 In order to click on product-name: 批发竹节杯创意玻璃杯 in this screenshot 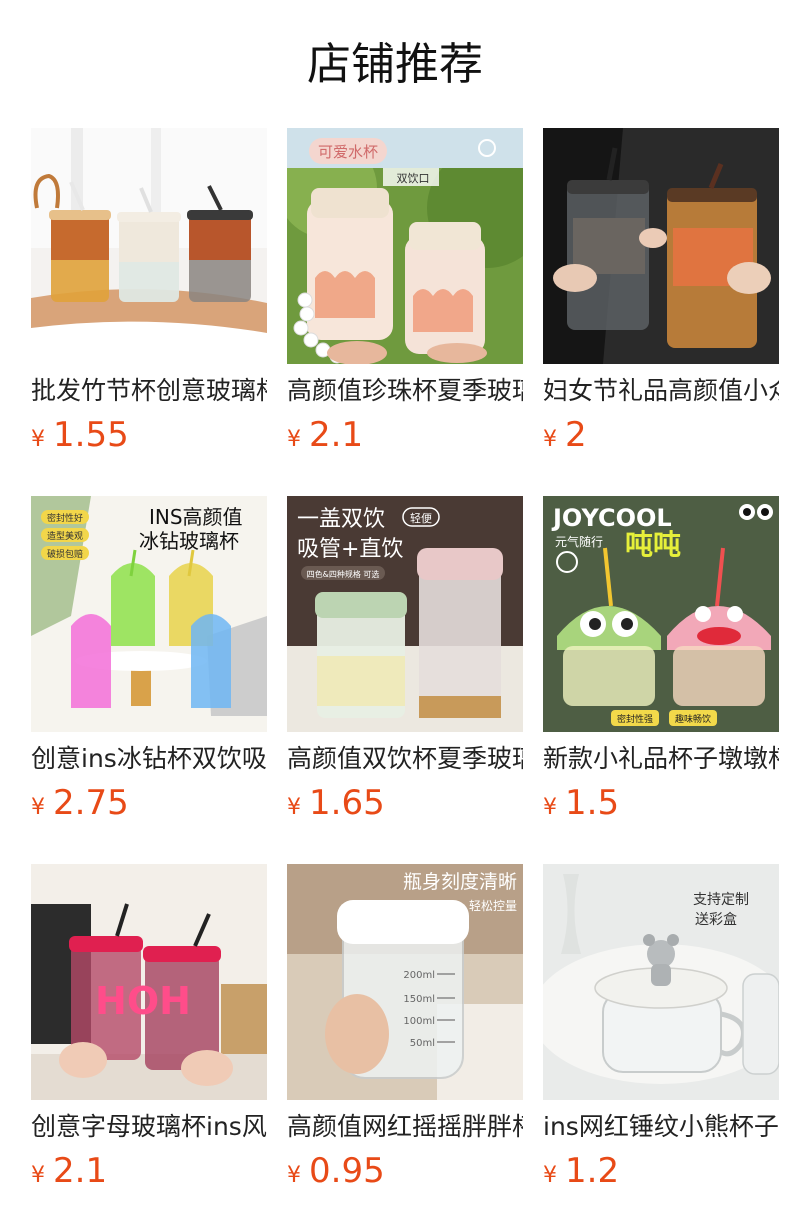, I will do `click(149, 391)`.